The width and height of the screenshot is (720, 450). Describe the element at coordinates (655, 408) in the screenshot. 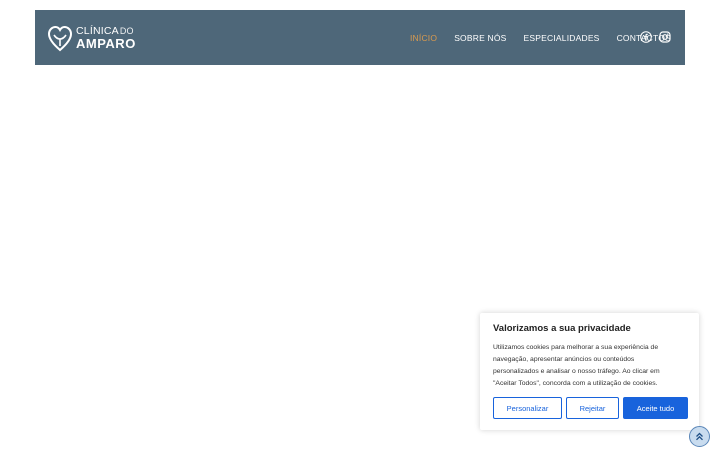

I see `accept-all-button: Aceite tudo` at that location.